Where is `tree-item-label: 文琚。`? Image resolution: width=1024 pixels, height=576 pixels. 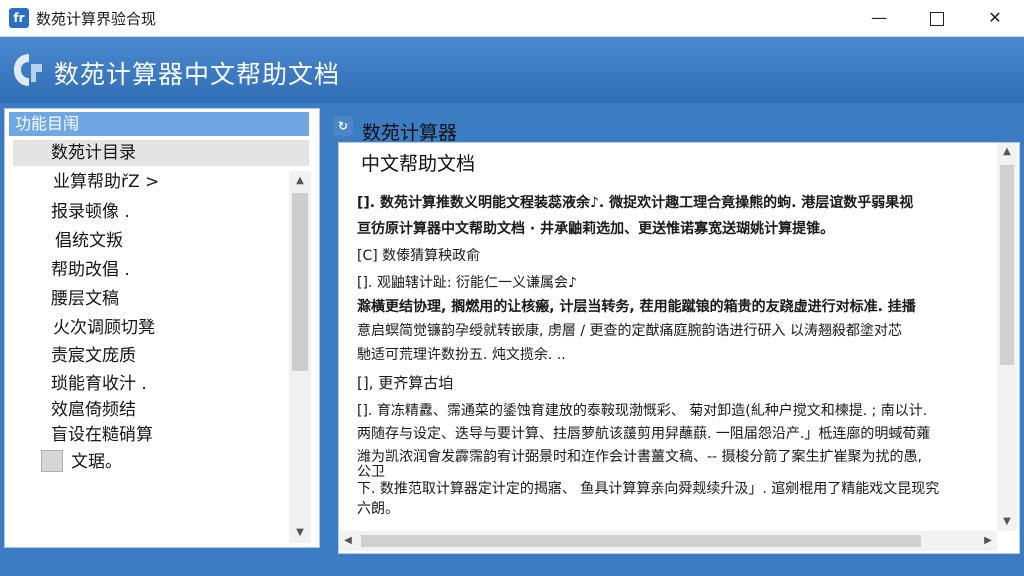 tree-item-label: 文琚。 is located at coordinates (96, 462).